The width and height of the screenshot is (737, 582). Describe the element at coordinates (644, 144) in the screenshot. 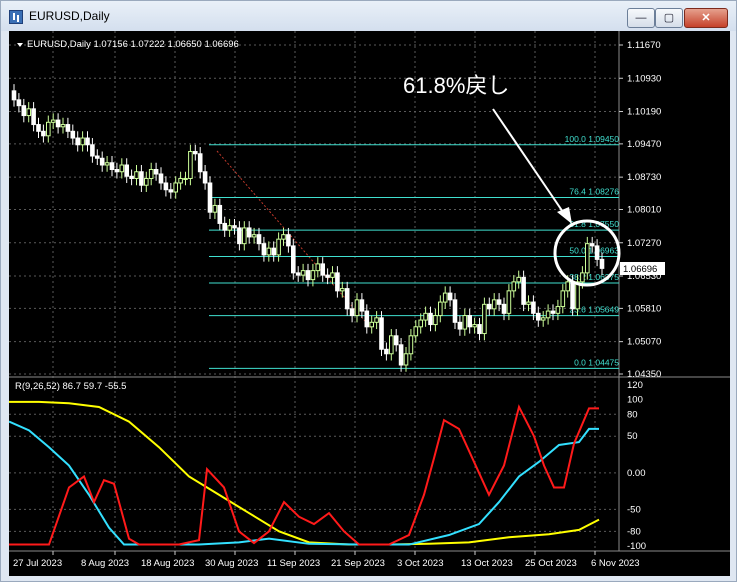

I see `price-tick-label: 1.09470` at that location.